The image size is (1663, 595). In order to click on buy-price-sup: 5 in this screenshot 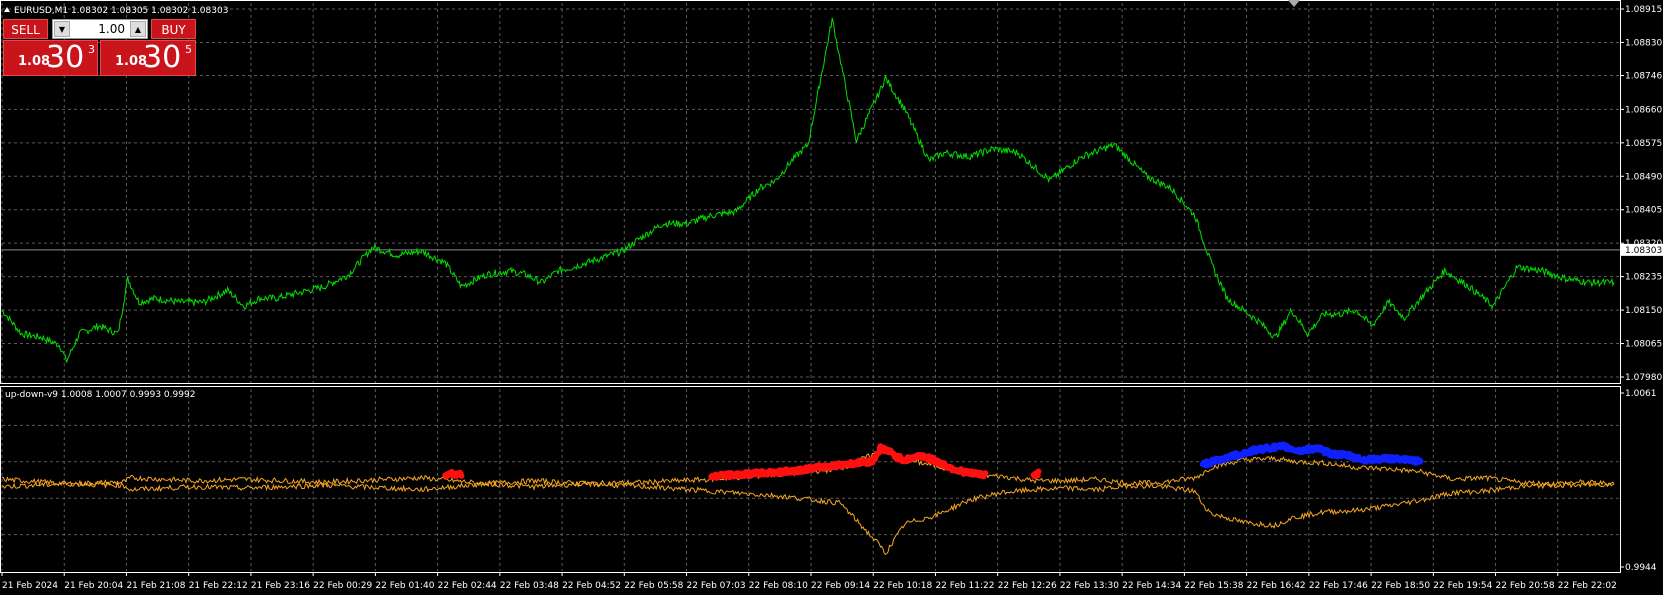, I will do `click(188, 49)`.